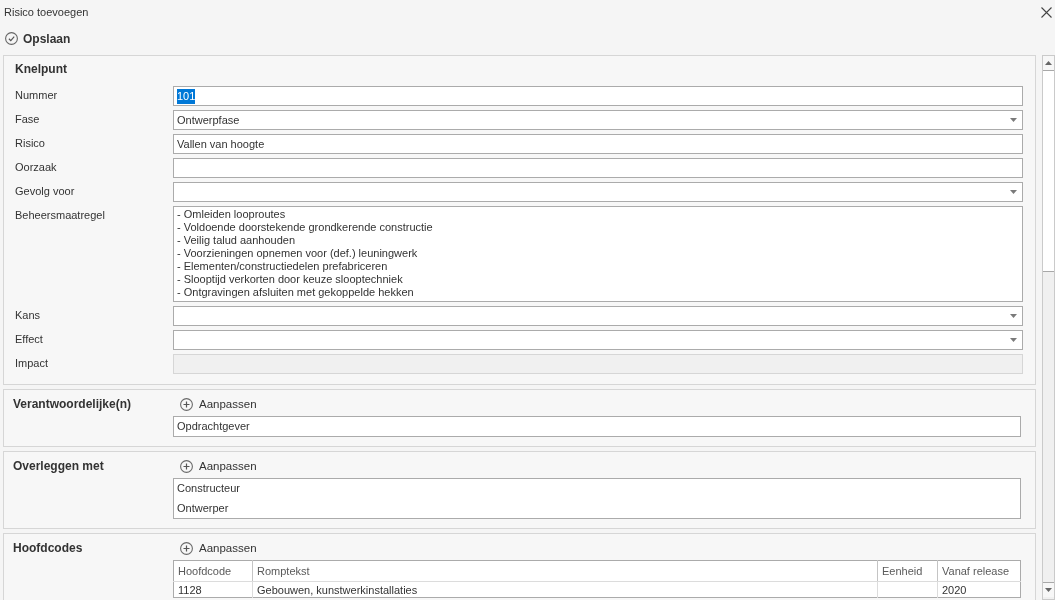 Image resolution: width=1055 pixels, height=600 pixels. I want to click on close-icon, so click(1046, 12).